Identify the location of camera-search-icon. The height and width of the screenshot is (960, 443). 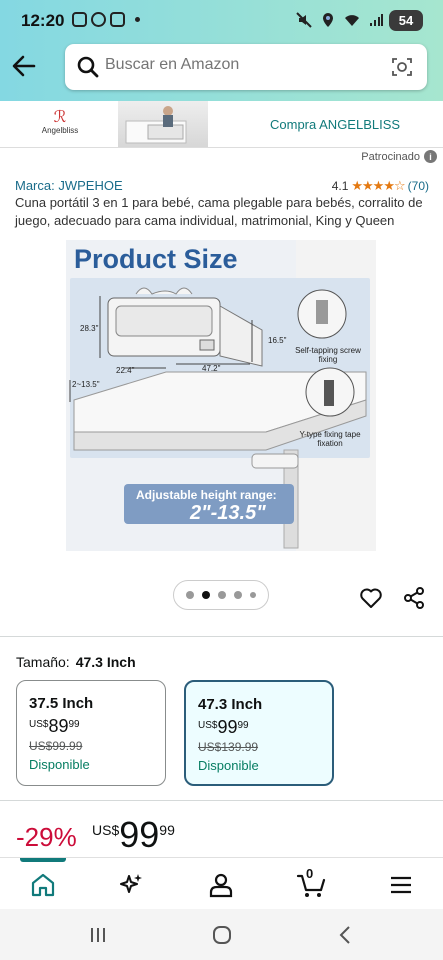
(402, 67).